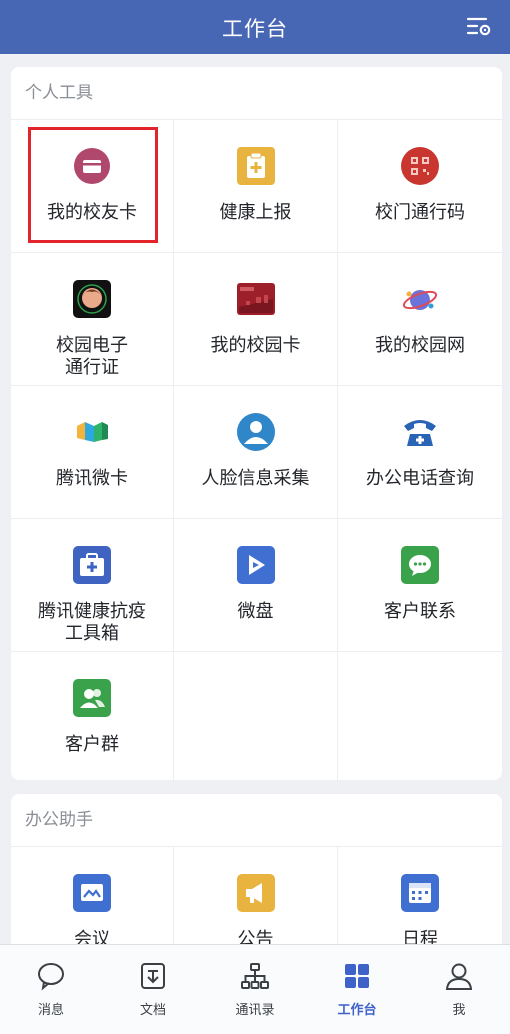 The height and width of the screenshot is (1034, 510). What do you see at coordinates (459, 976) in the screenshot?
I see `person-icon` at bounding box center [459, 976].